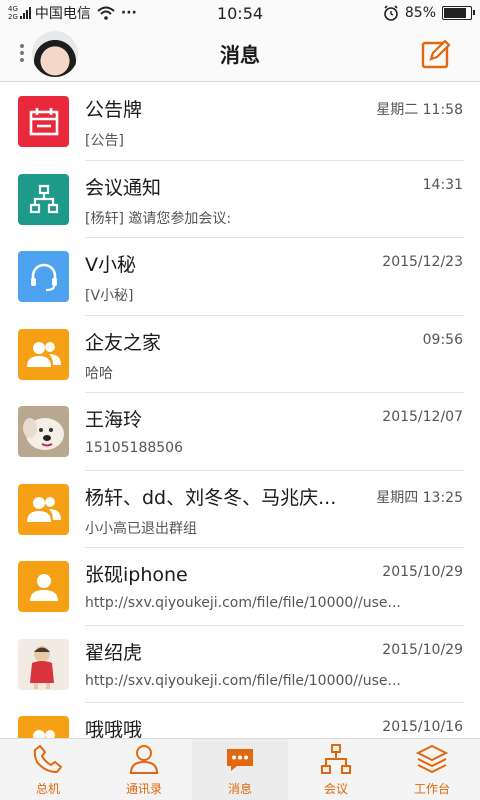 This screenshot has height=800, width=480. I want to click on page-title: 消息, so click(240, 55).